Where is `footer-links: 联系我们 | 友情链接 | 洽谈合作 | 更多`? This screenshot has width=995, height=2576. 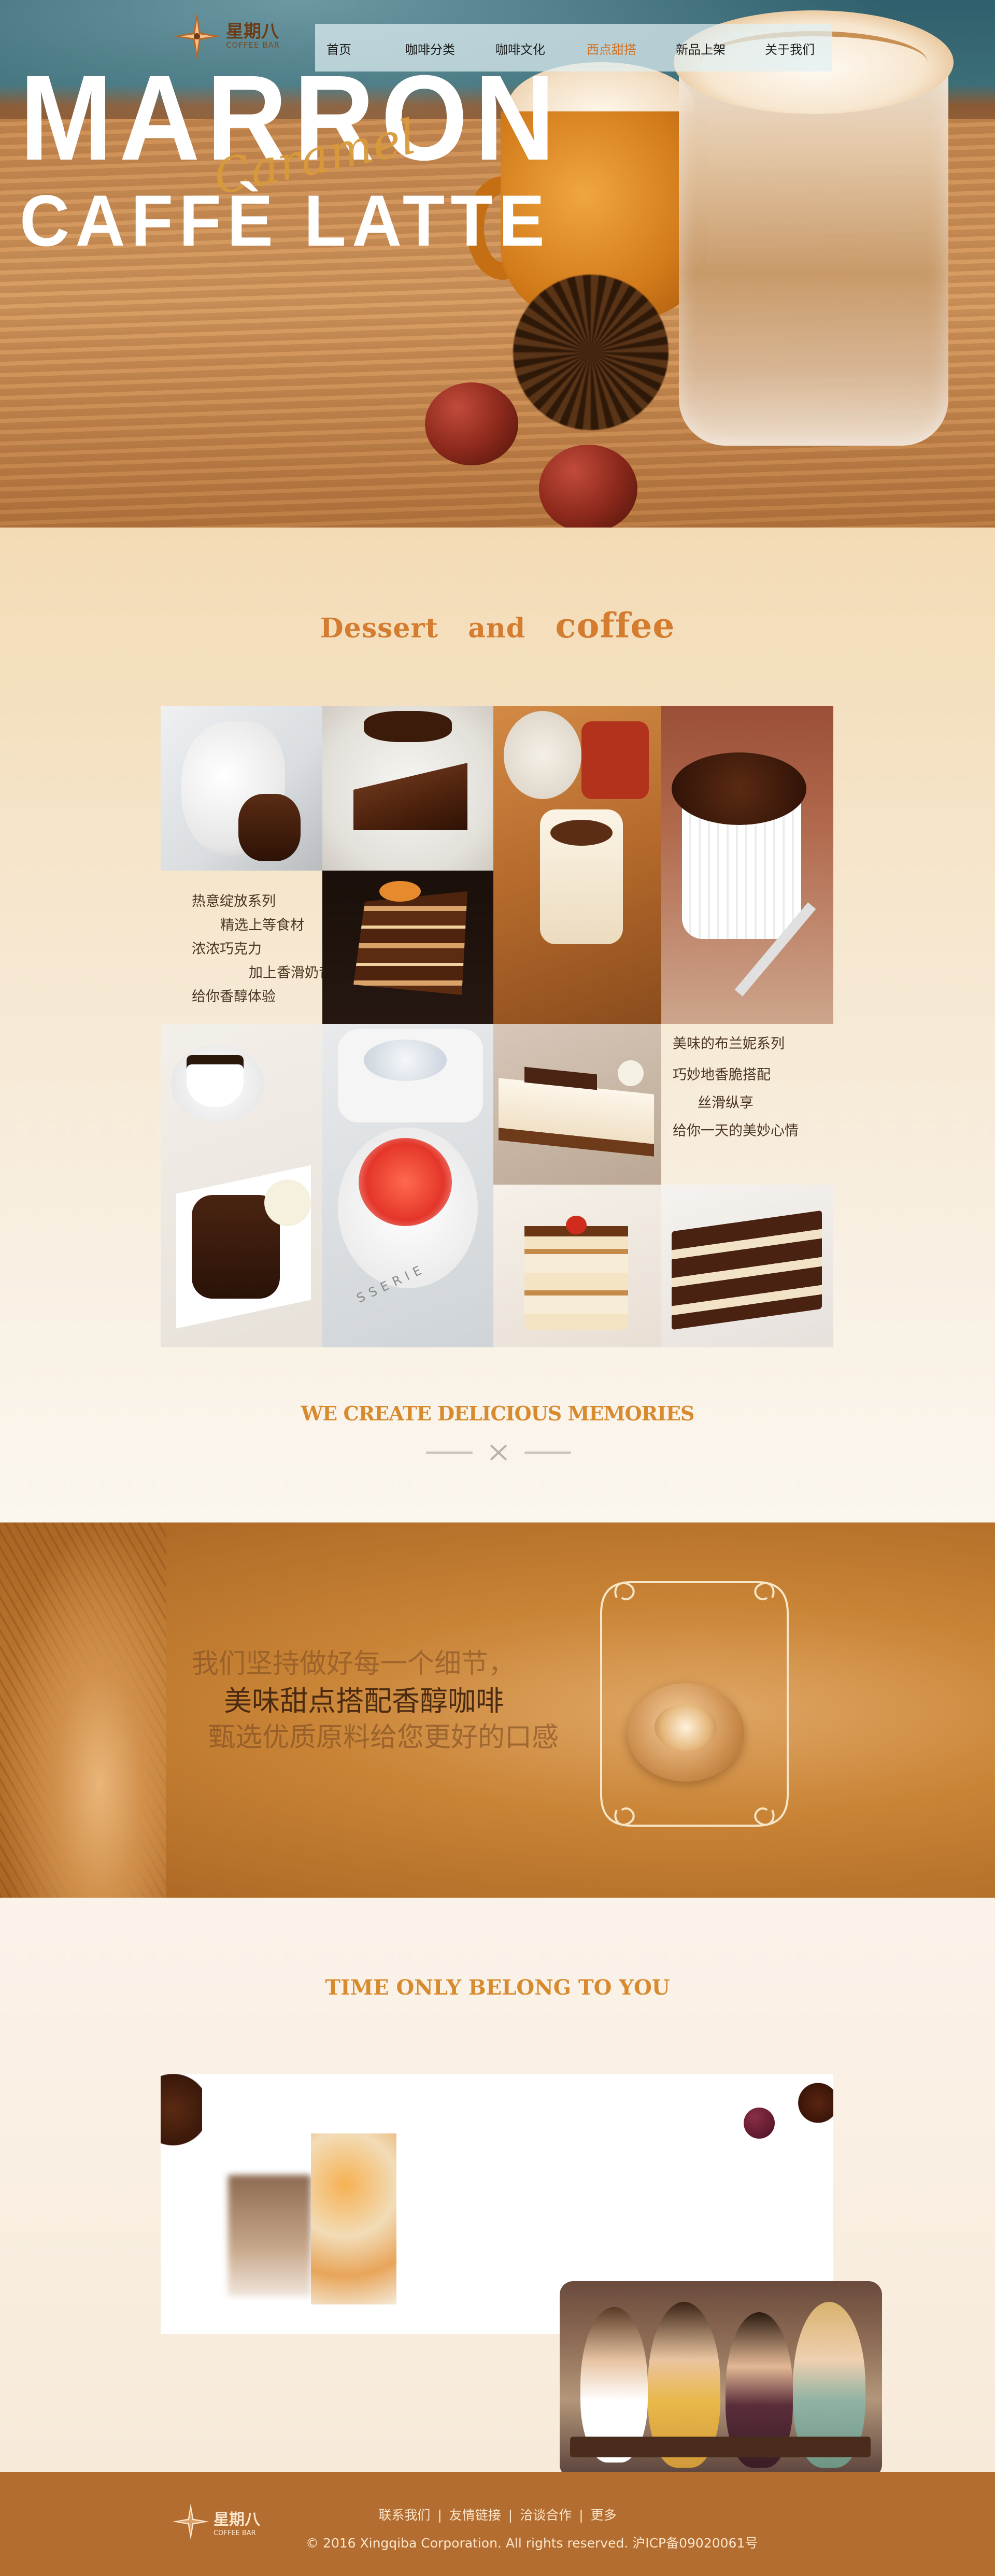
footer-links: 联系我们 | 友情链接 | 洽谈合作 | 更多 is located at coordinates (497, 2514).